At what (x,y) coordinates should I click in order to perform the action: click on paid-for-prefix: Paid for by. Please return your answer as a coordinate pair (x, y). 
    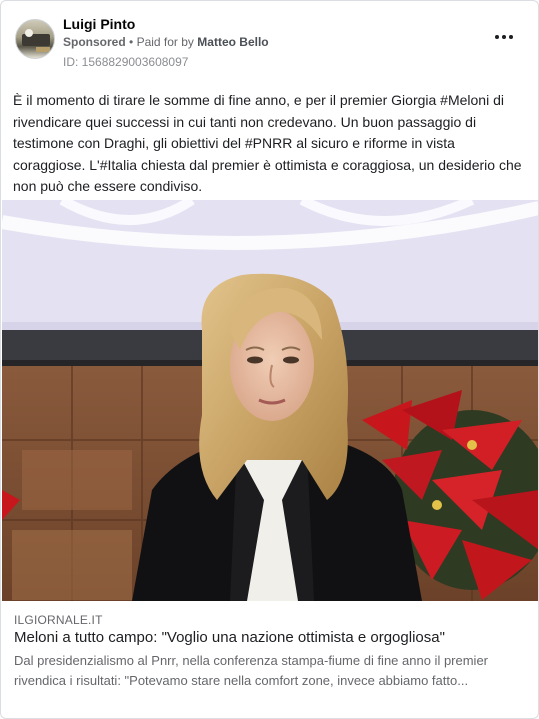
    Looking at the image, I should click on (165, 42).